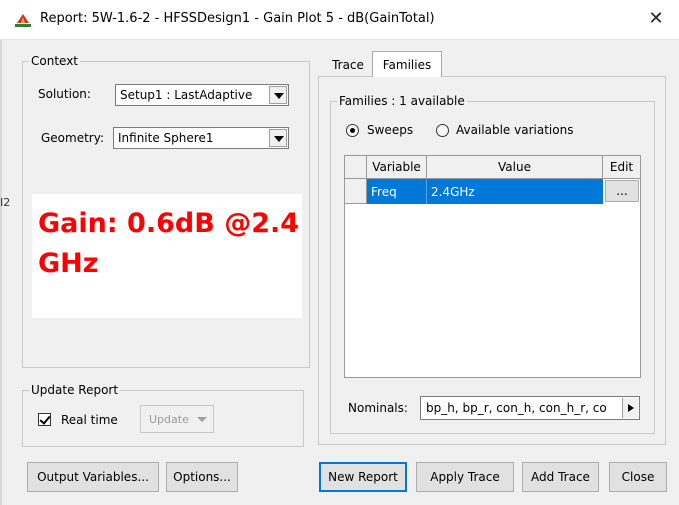 The width and height of the screenshot is (679, 505). Describe the element at coordinates (515, 130) in the screenshot. I see `variations-label: Available variations` at that location.